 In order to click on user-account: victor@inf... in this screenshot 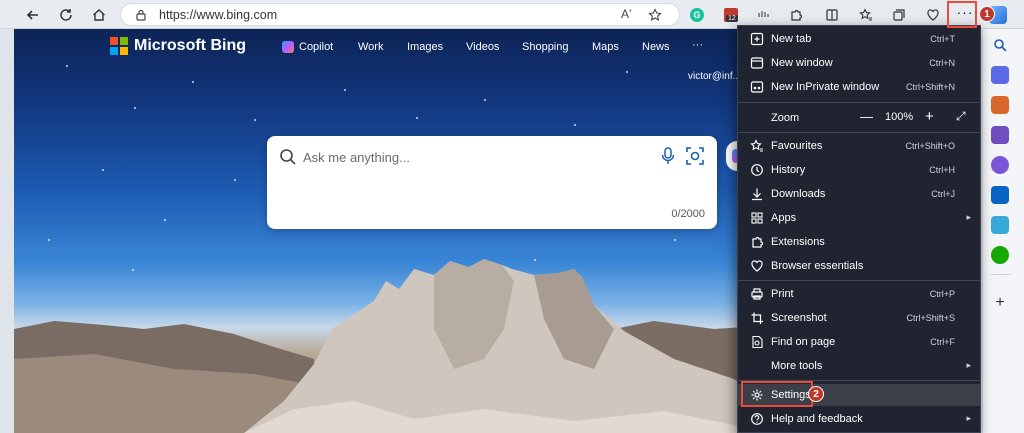, I will do `click(714, 76)`.